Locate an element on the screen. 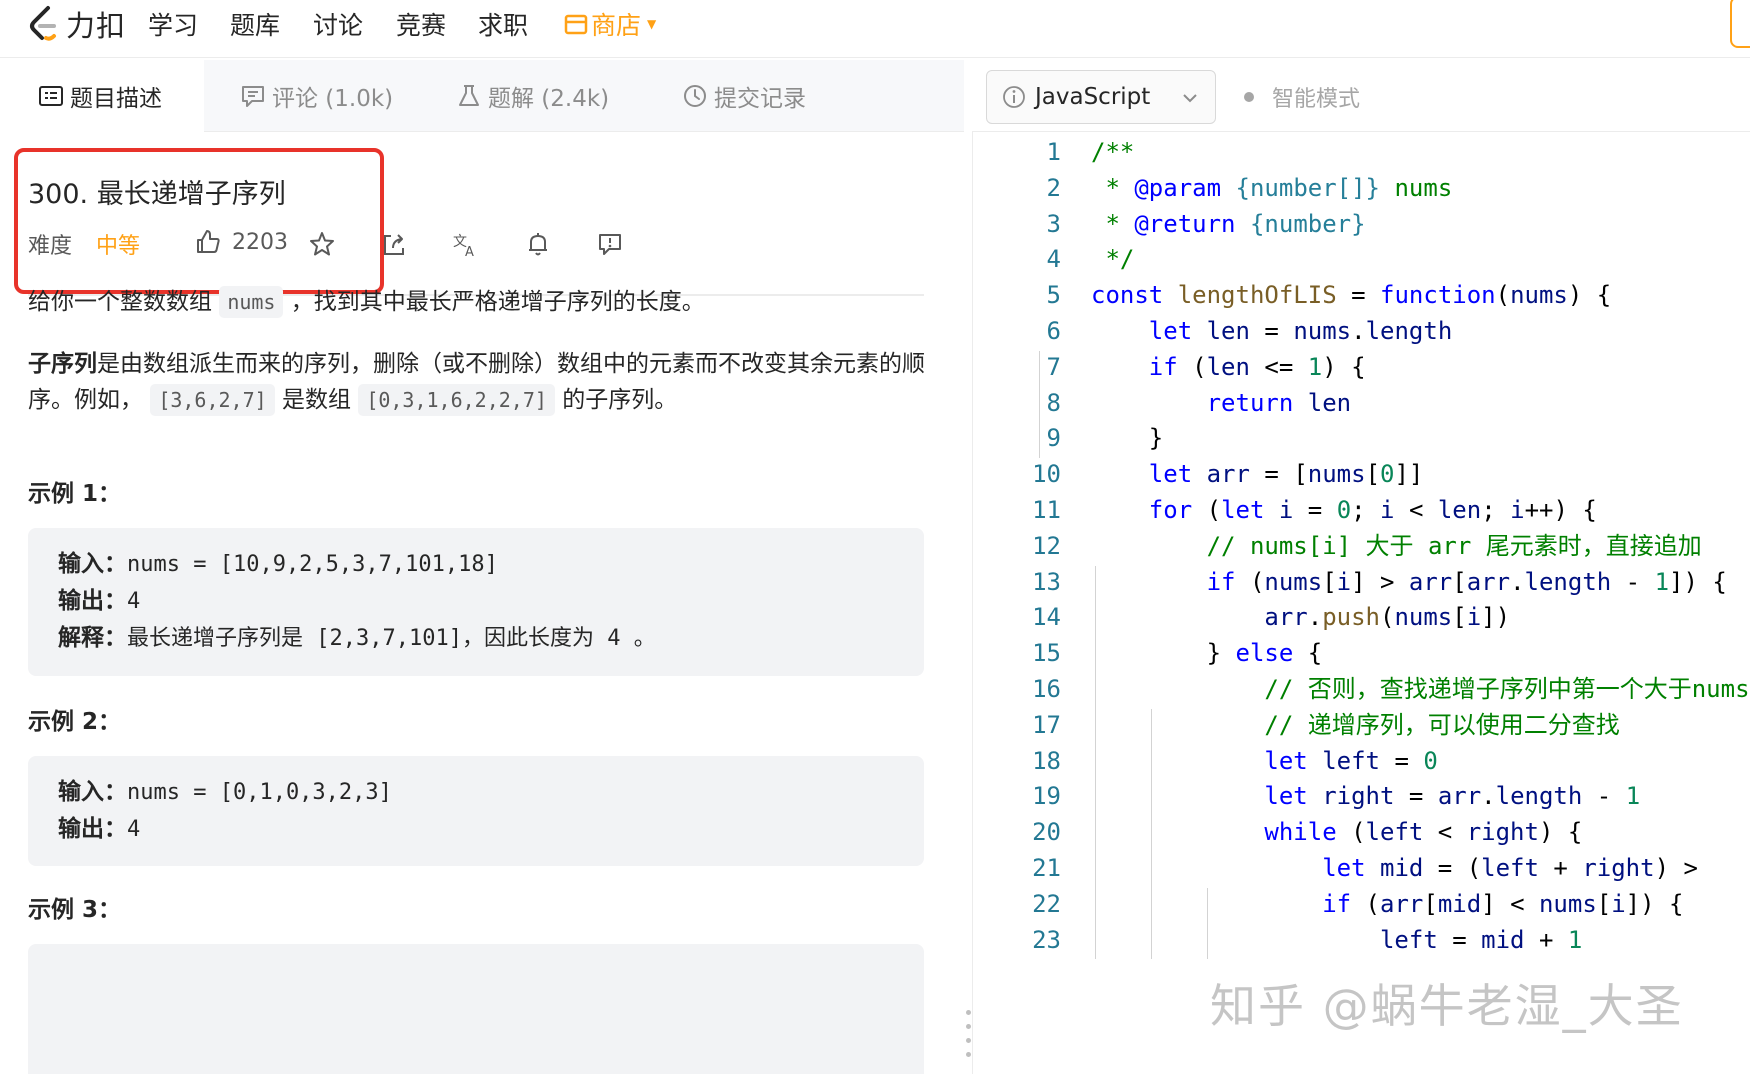 The height and width of the screenshot is (1074, 1750). code-text: arr.push(nums[i]) is located at coordinates (1387, 617).